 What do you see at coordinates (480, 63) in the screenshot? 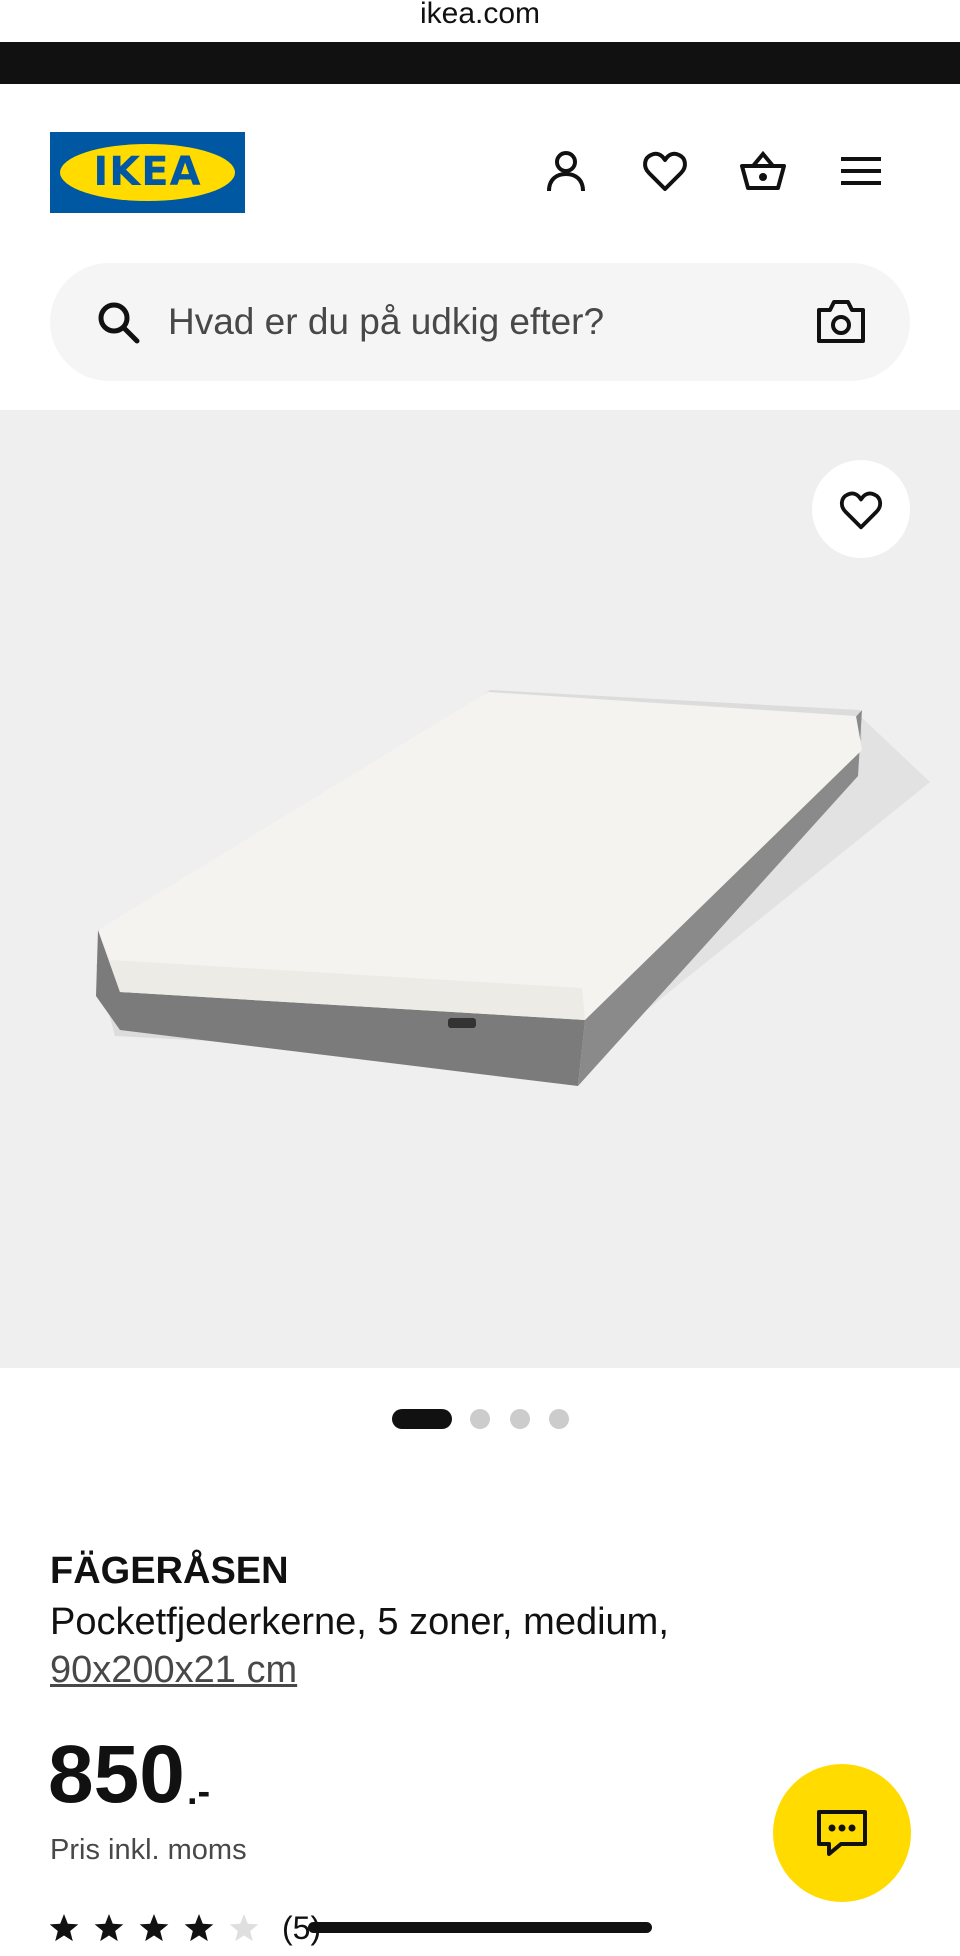
I see `top-strip` at bounding box center [480, 63].